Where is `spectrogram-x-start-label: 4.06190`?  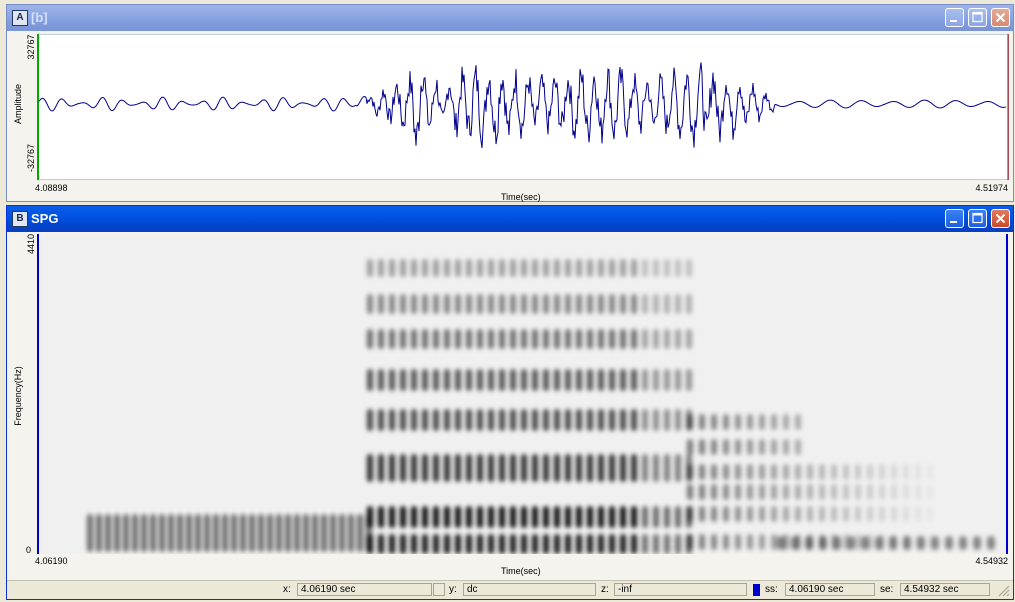 spectrogram-x-start-label: 4.06190 is located at coordinates (51, 561).